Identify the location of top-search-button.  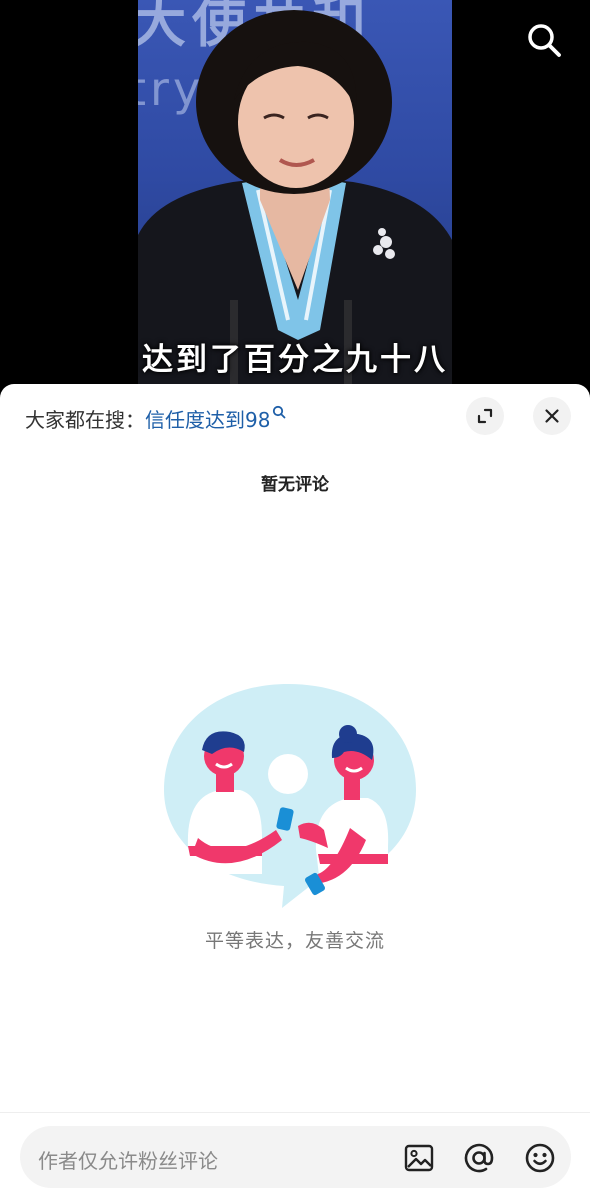
(544, 40).